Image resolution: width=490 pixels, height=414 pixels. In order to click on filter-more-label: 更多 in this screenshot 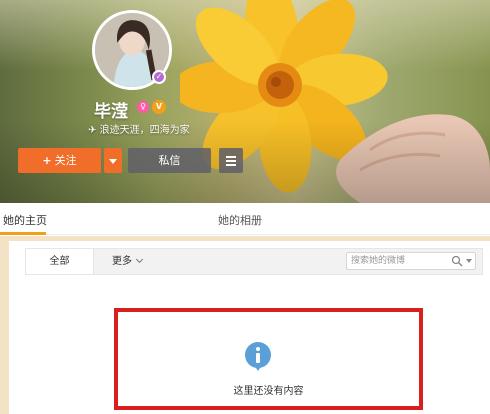, I will do `click(122, 261)`.